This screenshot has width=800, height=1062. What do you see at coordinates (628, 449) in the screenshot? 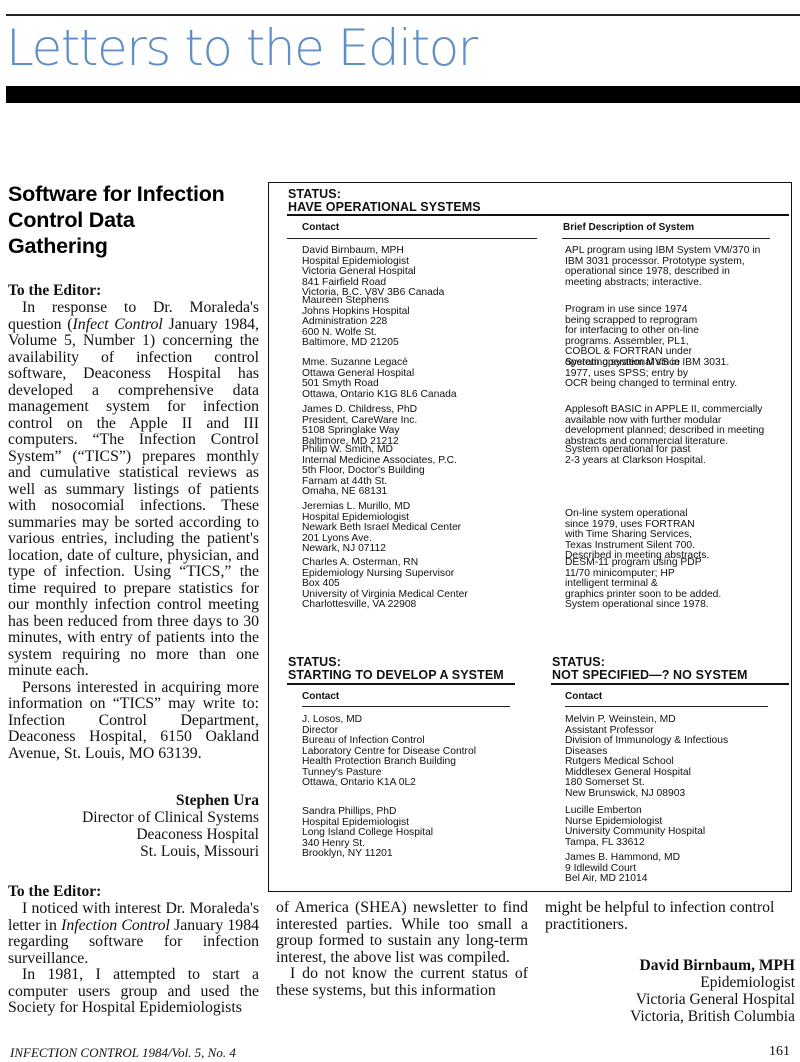
I see `description-line: System operational for past` at bounding box center [628, 449].